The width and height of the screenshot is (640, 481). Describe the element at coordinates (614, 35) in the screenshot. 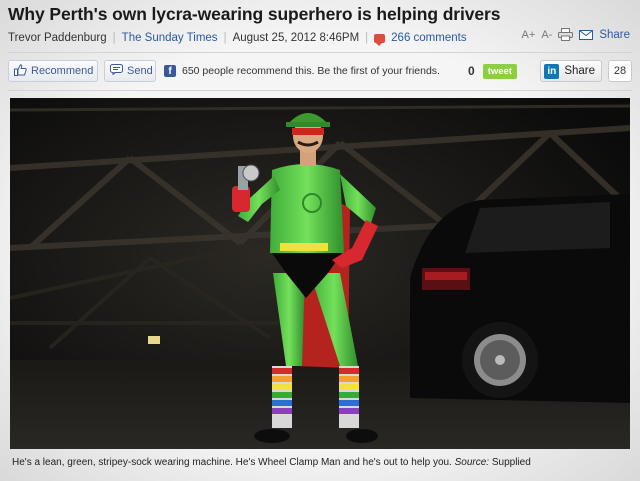

I see `share-link: Share` at that location.